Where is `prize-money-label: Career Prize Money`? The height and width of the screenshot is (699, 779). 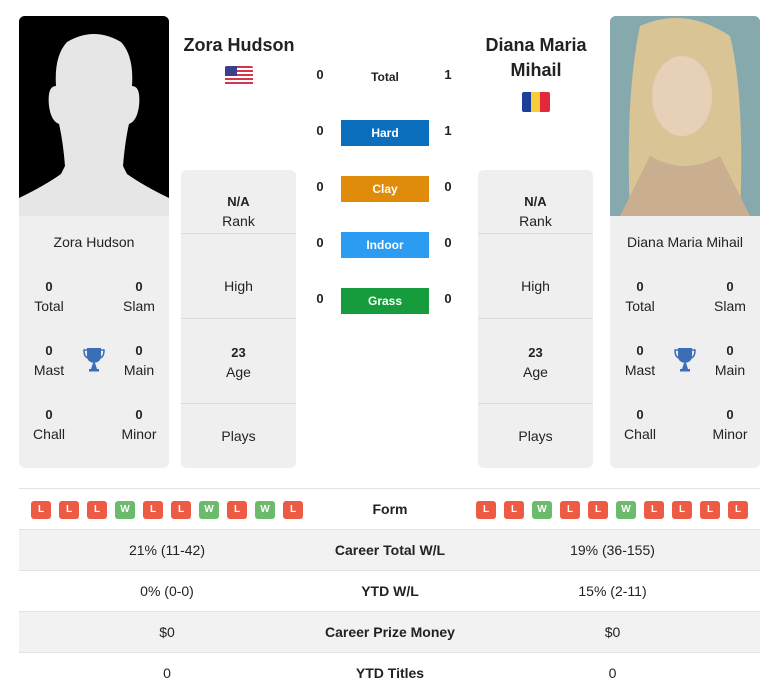
prize-money-label: Career Prize Money is located at coordinates (390, 632).